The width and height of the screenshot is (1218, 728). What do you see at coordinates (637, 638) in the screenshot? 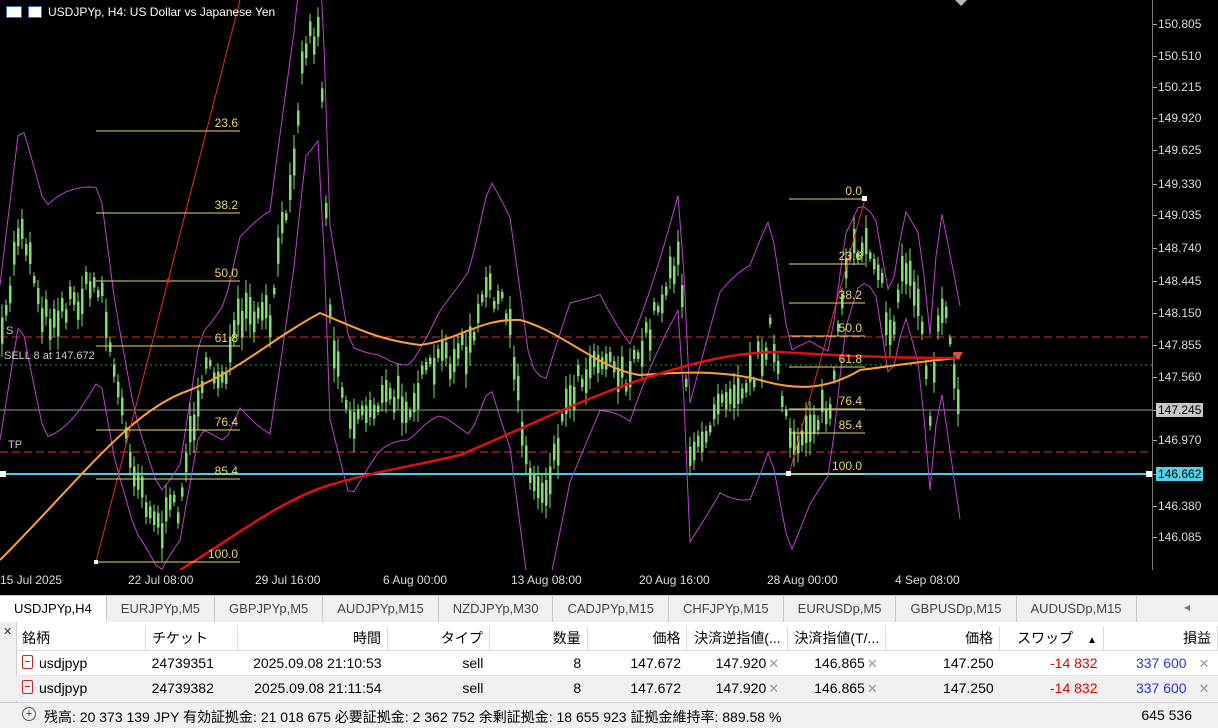
I see `col-price: 価格` at bounding box center [637, 638].